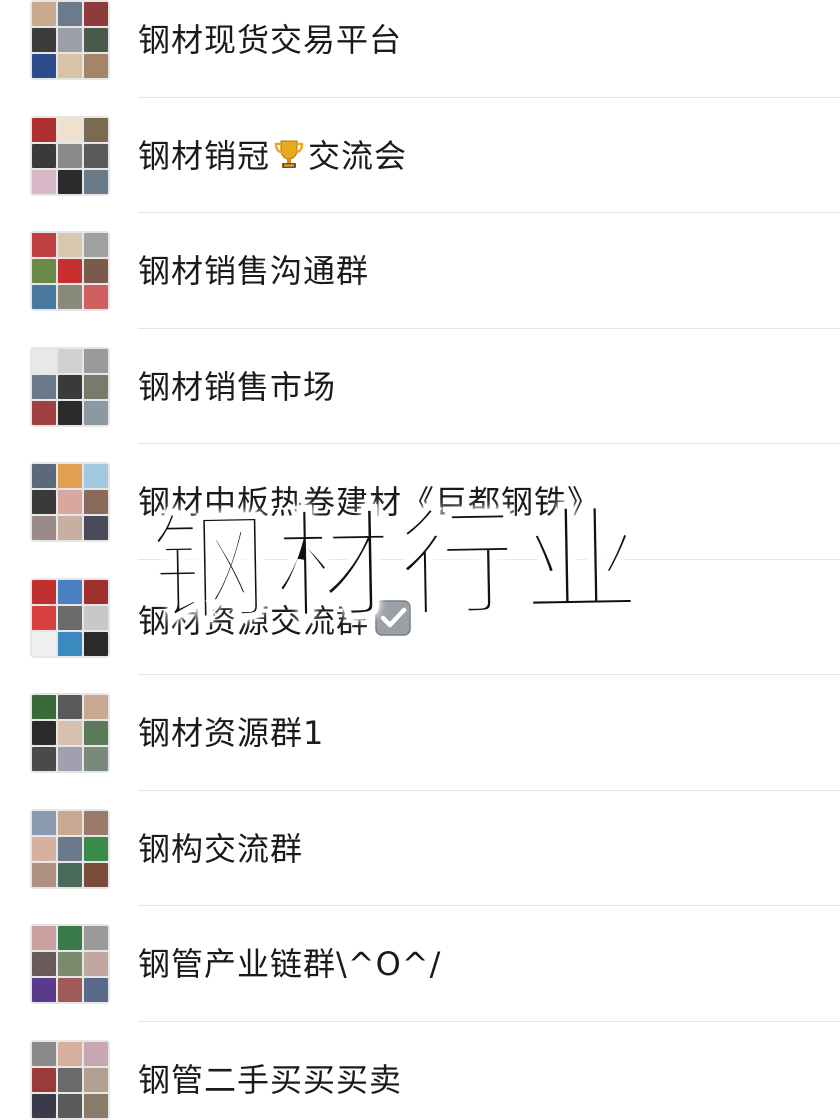 This screenshot has width=840, height=1120. What do you see at coordinates (420, 49) in the screenshot?
I see `chat-row: 钢材现货交易平台` at bounding box center [420, 49].